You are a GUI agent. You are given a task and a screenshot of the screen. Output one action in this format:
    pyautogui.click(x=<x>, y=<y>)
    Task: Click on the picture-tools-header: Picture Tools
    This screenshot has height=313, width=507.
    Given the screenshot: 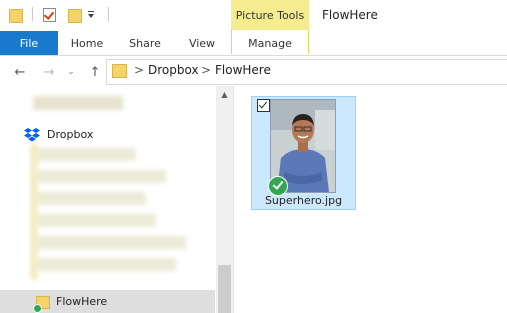 What is the action you would take?
    pyautogui.click(x=270, y=15)
    